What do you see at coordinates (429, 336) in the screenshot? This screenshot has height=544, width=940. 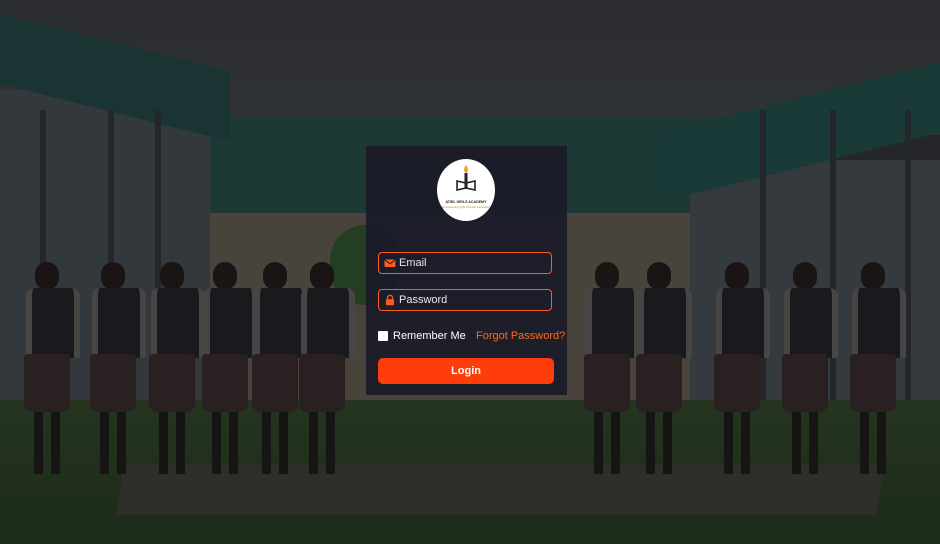 I see `remember-label: Remember Me` at bounding box center [429, 336].